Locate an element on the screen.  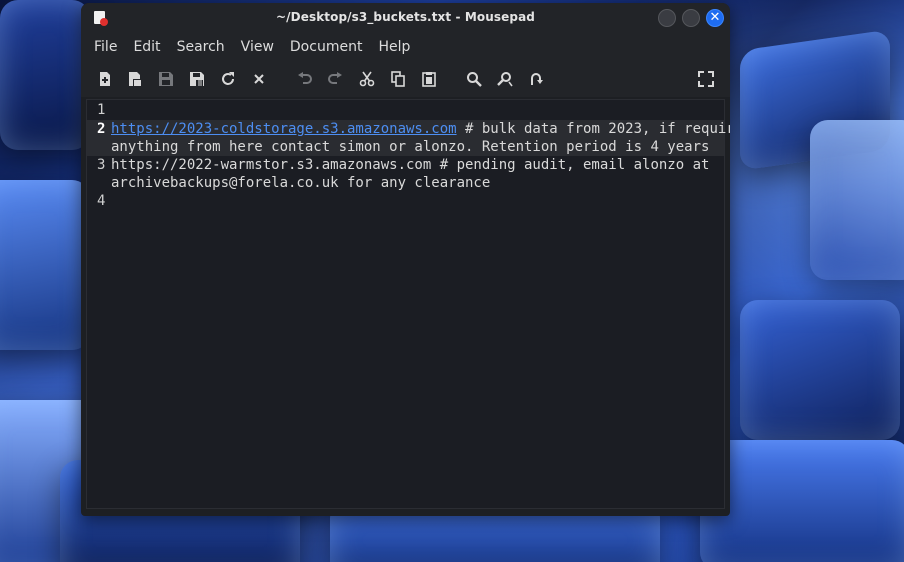
window-title: ~/Desktop/s3_buckets.txt - Mousepad is located at coordinates (405, 17).